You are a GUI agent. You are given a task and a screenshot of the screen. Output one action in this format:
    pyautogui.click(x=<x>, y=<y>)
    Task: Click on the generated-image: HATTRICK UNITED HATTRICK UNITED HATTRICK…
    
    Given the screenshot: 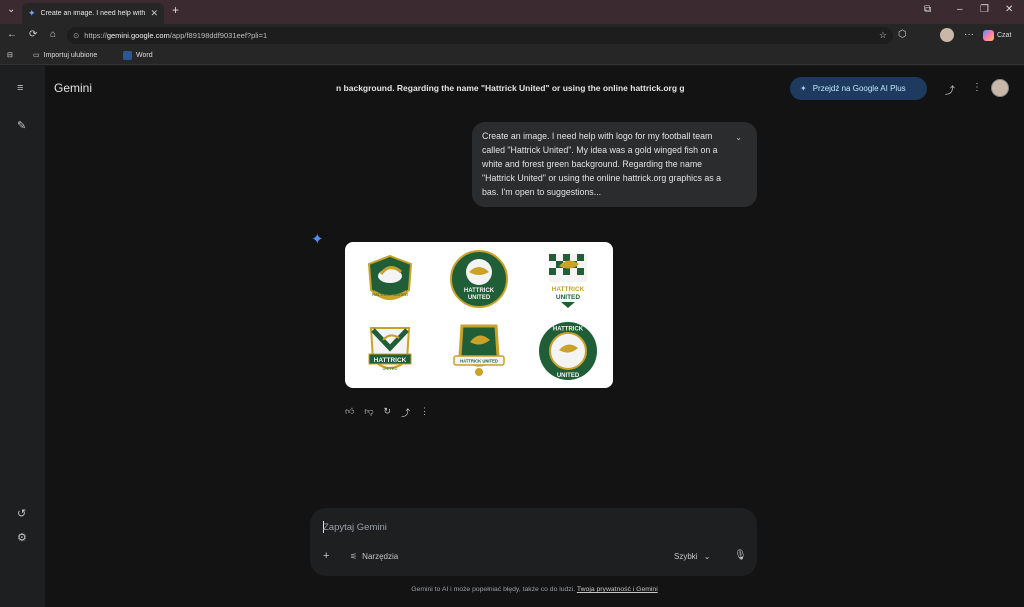 What is the action you would take?
    pyautogui.click(x=479, y=315)
    